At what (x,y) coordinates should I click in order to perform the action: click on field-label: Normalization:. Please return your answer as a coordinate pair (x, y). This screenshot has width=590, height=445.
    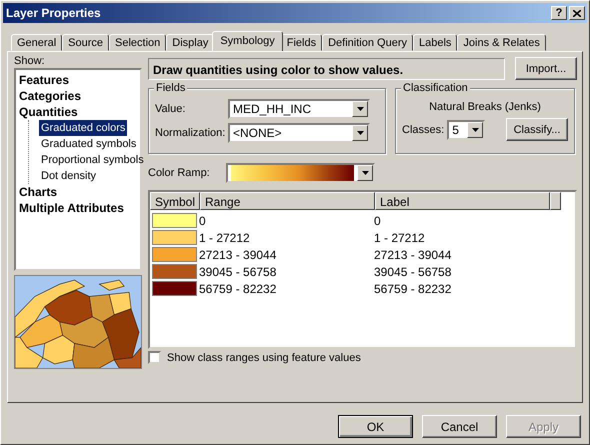
    Looking at the image, I should click on (190, 133).